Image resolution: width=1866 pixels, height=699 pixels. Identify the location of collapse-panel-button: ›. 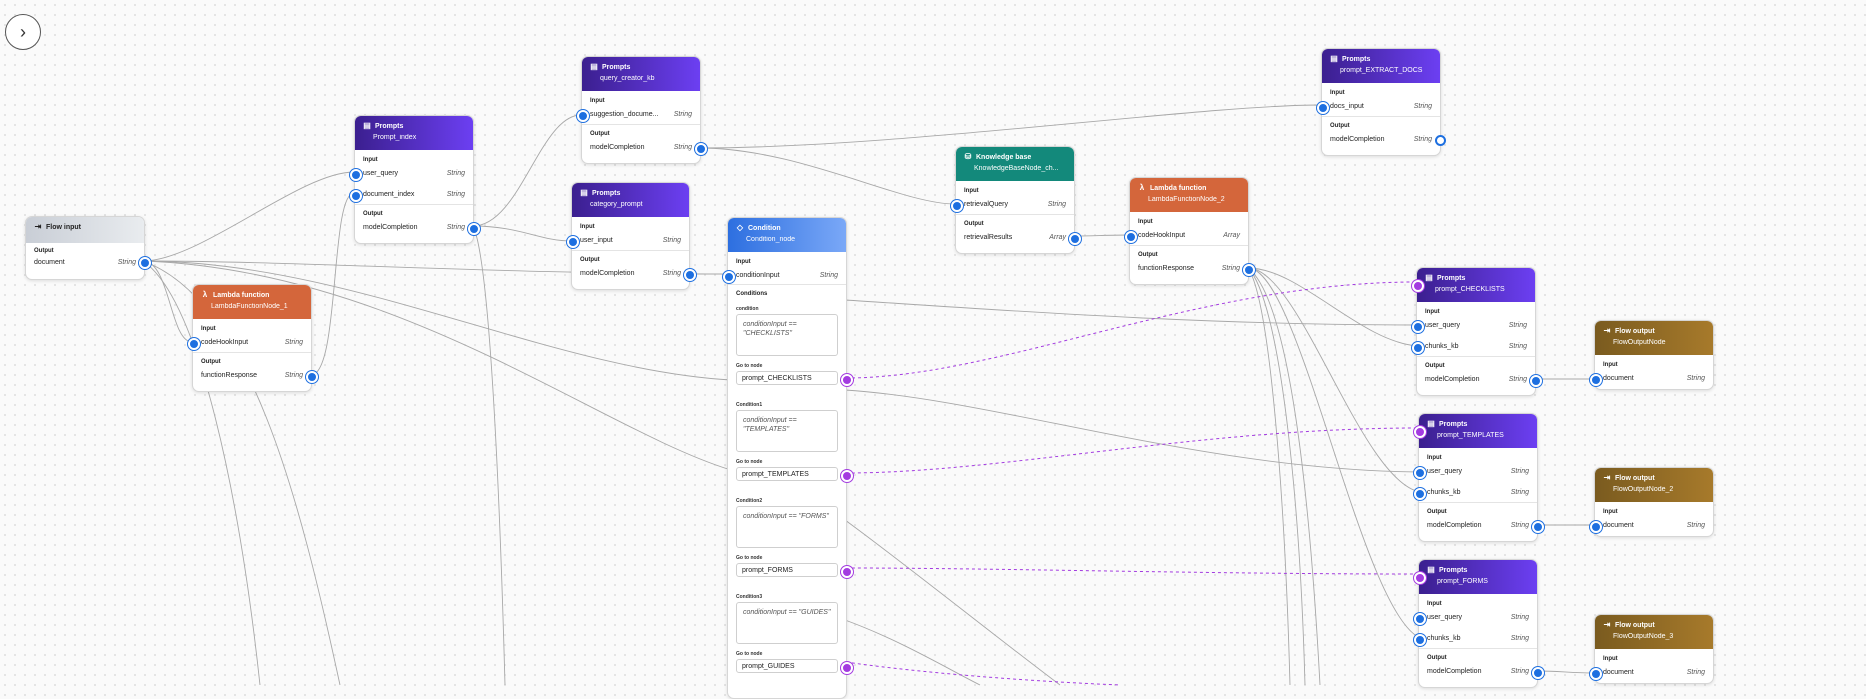
(23, 32).